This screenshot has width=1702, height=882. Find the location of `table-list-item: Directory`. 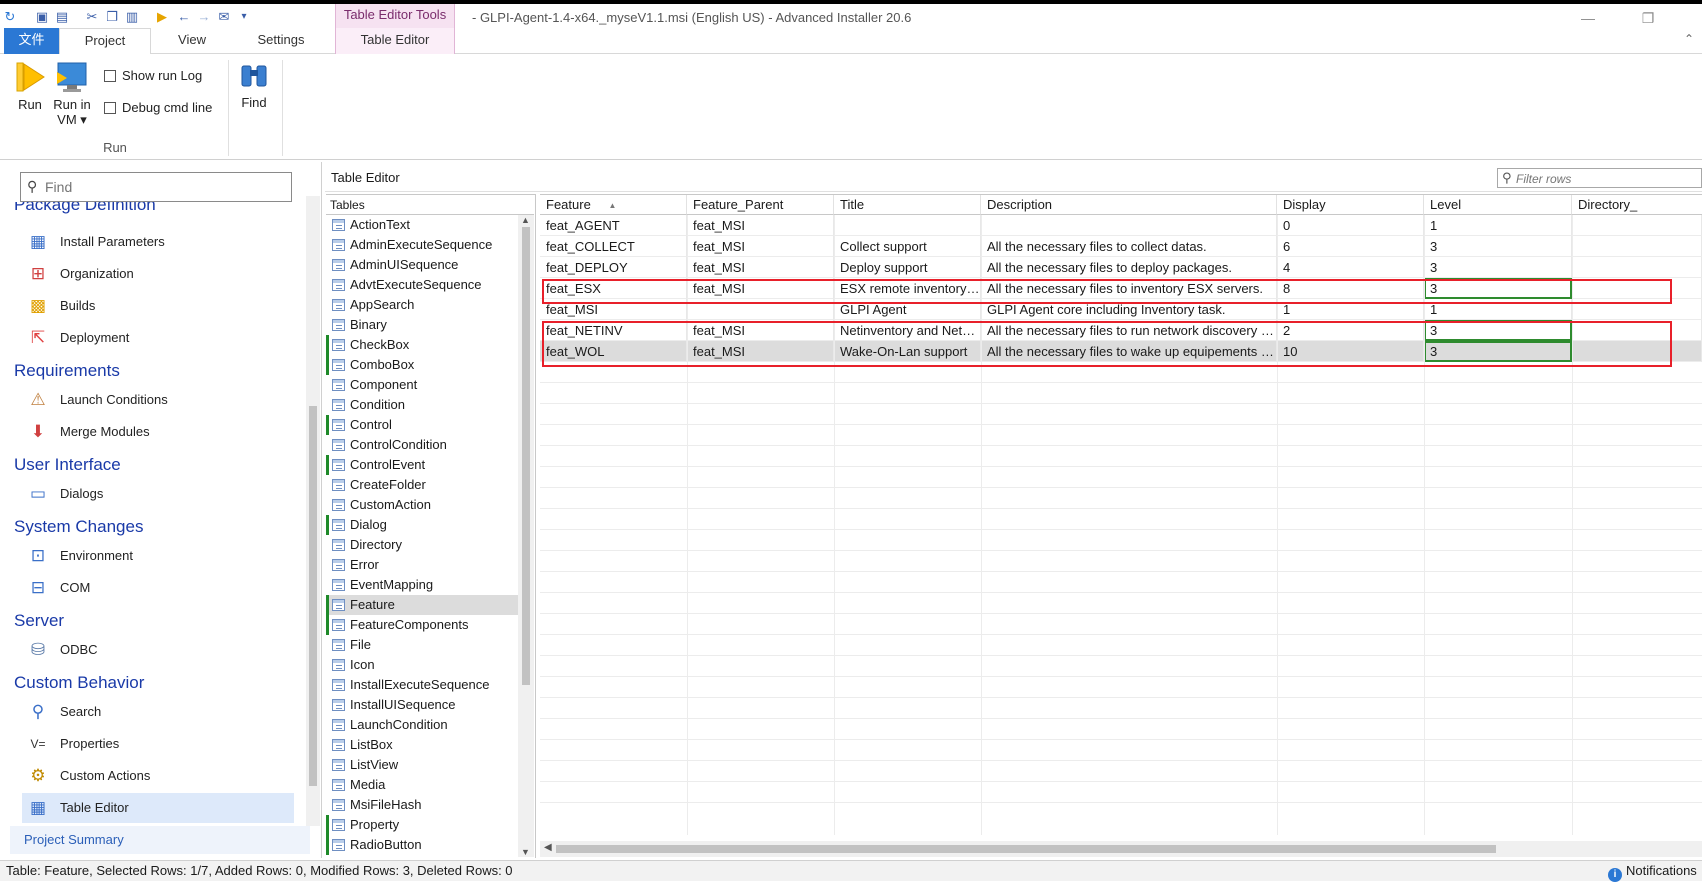

table-list-item: Directory is located at coordinates (422, 545).